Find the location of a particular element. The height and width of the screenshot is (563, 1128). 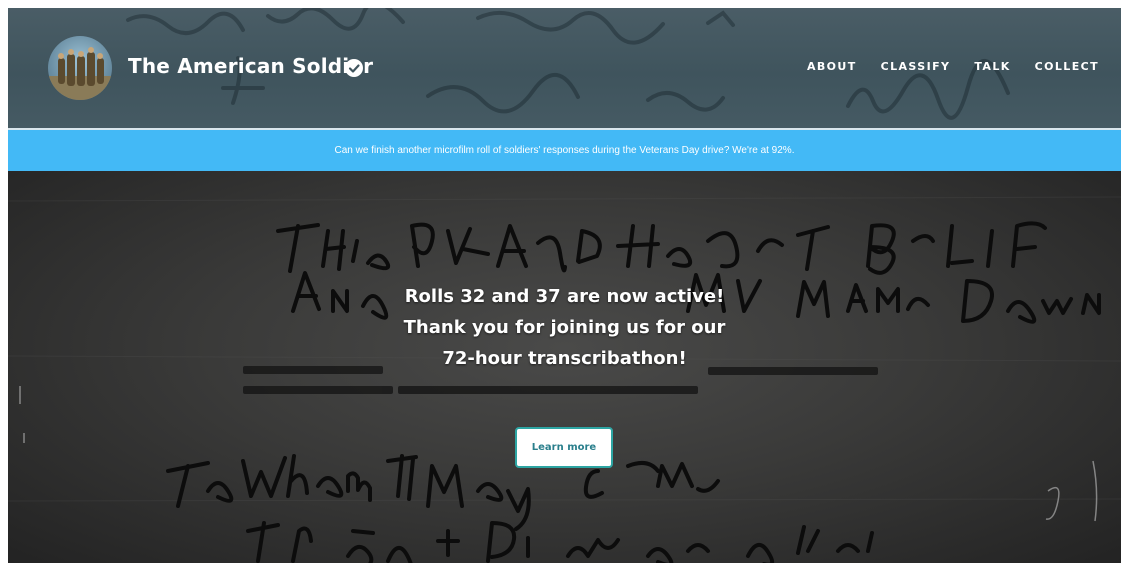

soldiers-avatar-image is located at coordinates (80, 73).